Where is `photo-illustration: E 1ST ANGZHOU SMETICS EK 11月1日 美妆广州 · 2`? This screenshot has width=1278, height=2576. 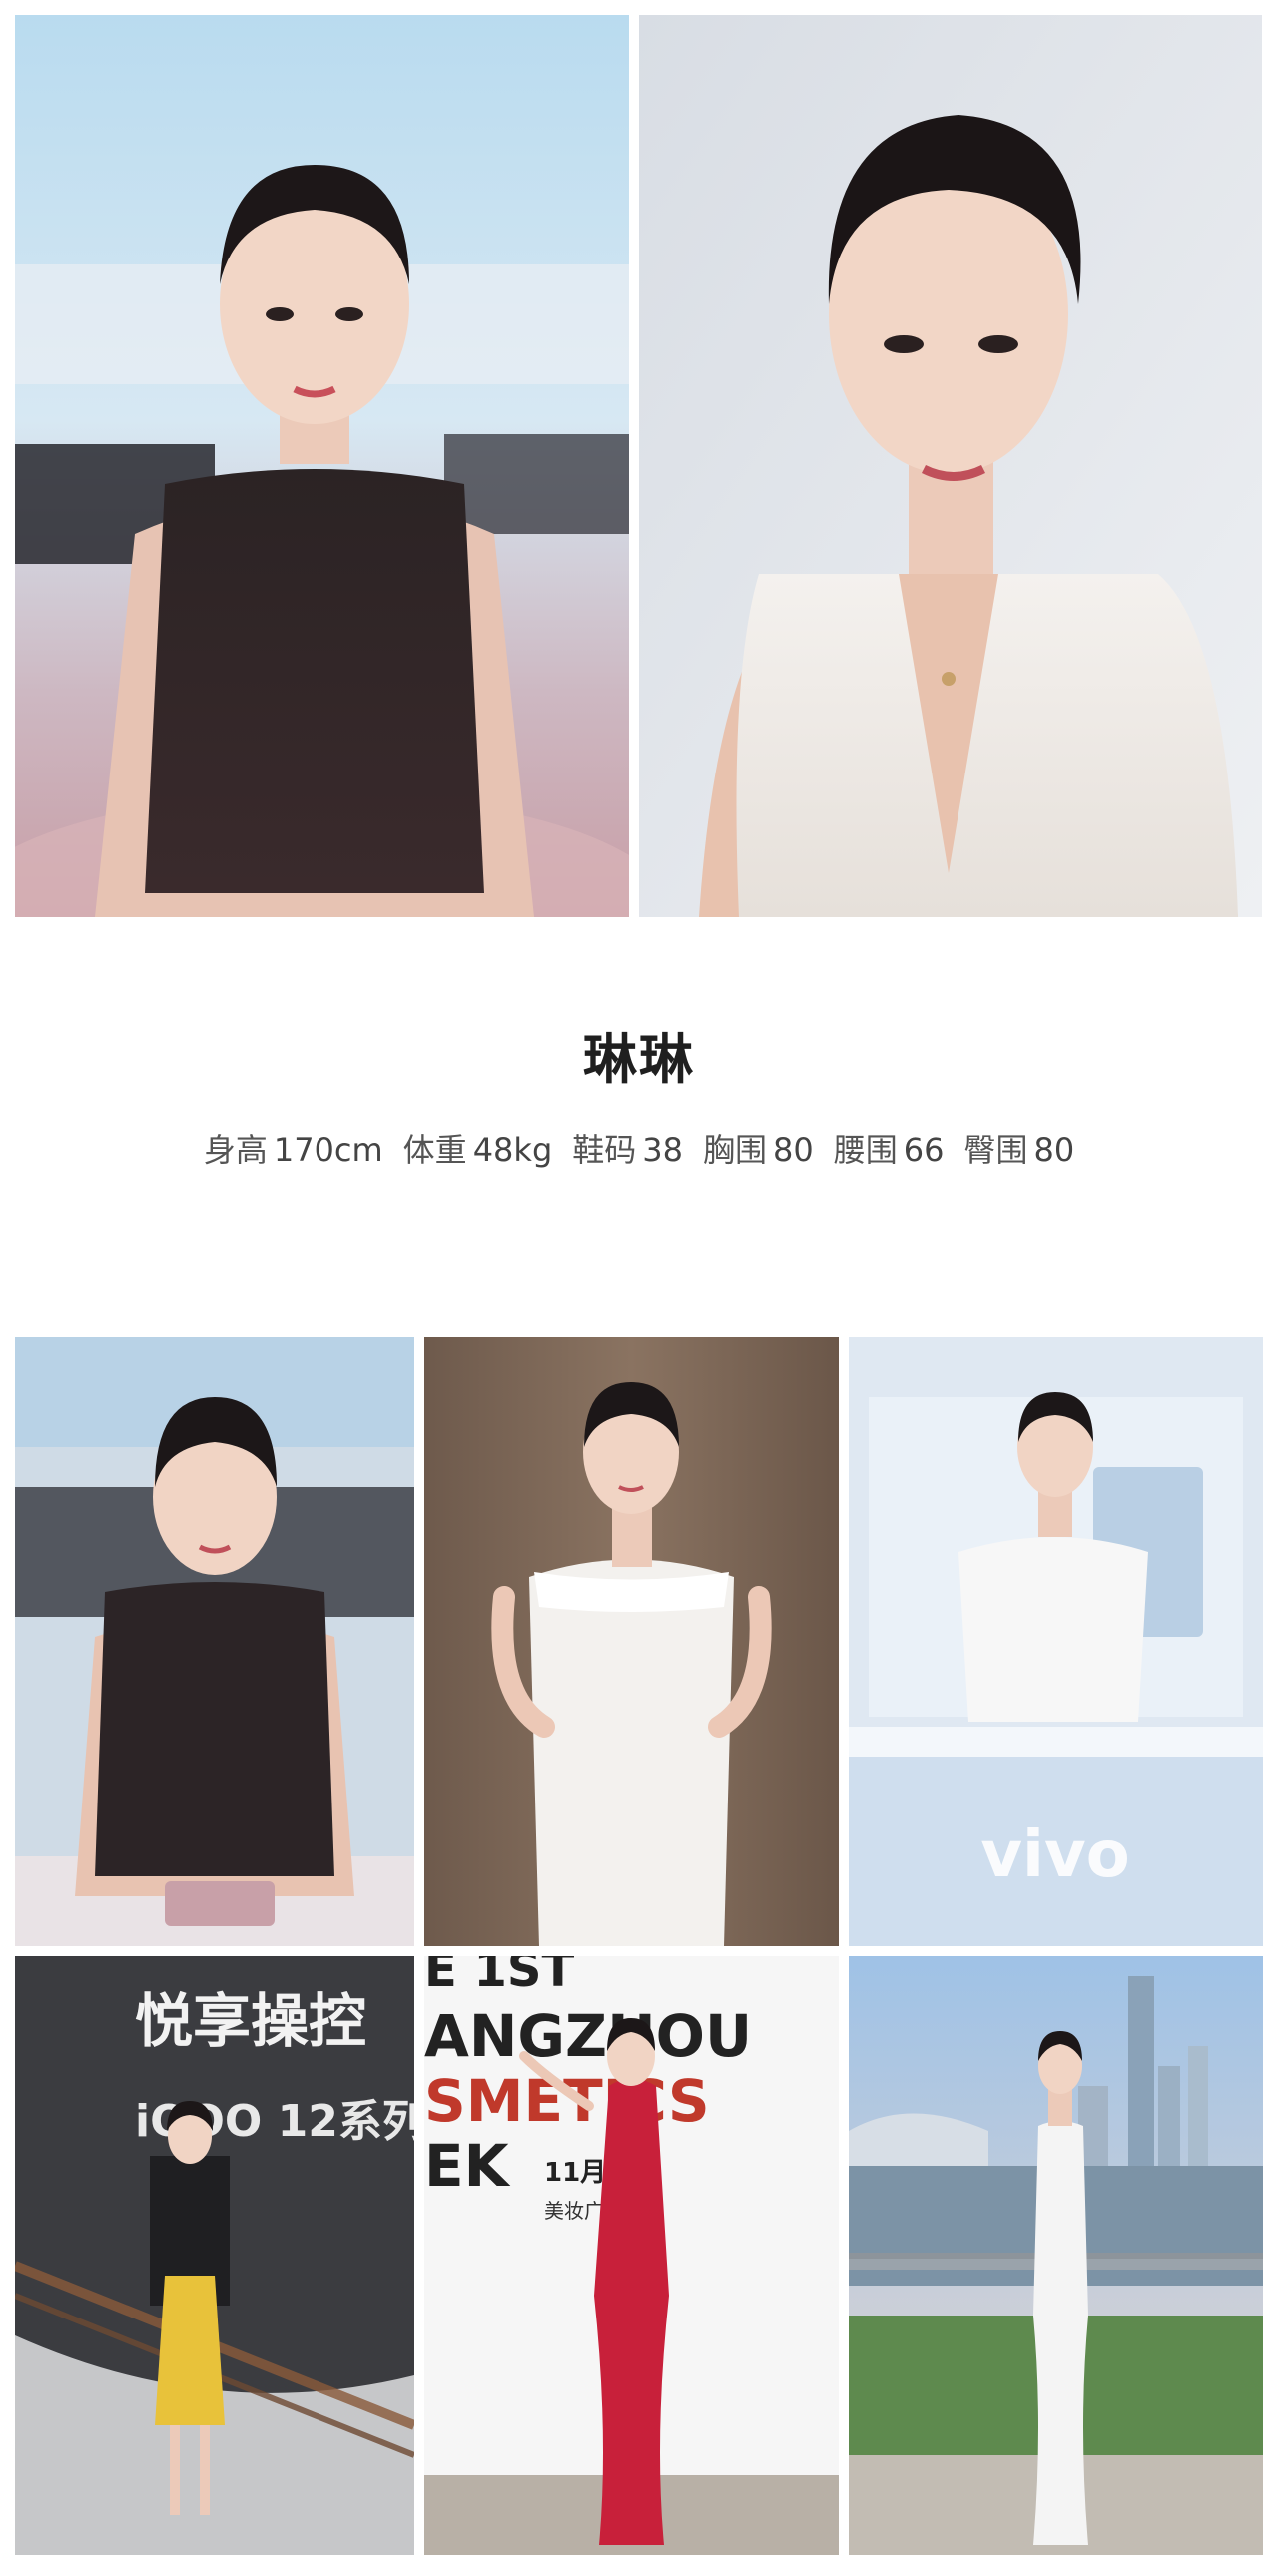 photo-illustration: E 1ST ANGZHOU SMETICS EK 11月1日 美妆广州 · 2 is located at coordinates (631, 2255).